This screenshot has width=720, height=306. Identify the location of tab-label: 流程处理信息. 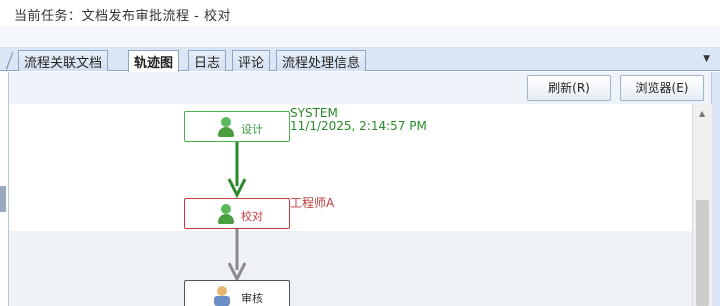
(321, 63).